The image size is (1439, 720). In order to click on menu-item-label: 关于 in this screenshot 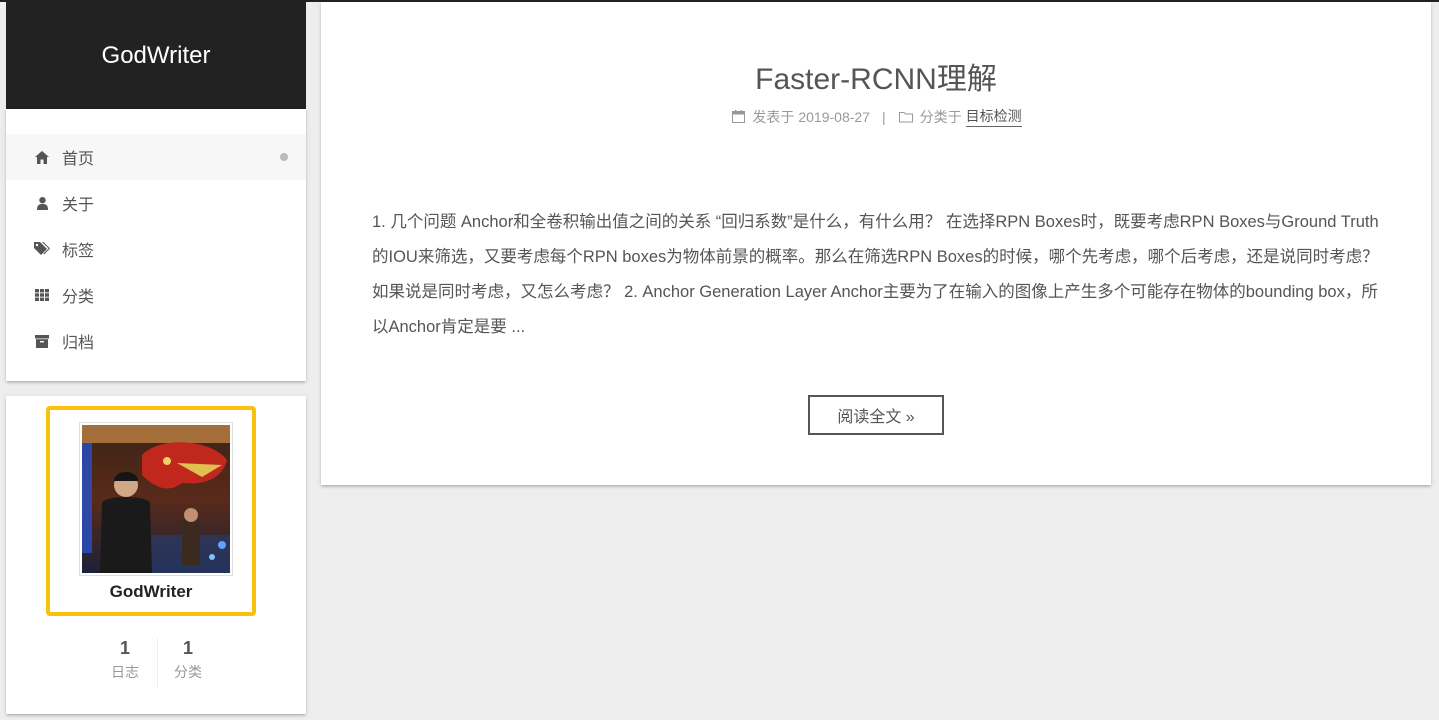, I will do `click(78, 205)`.